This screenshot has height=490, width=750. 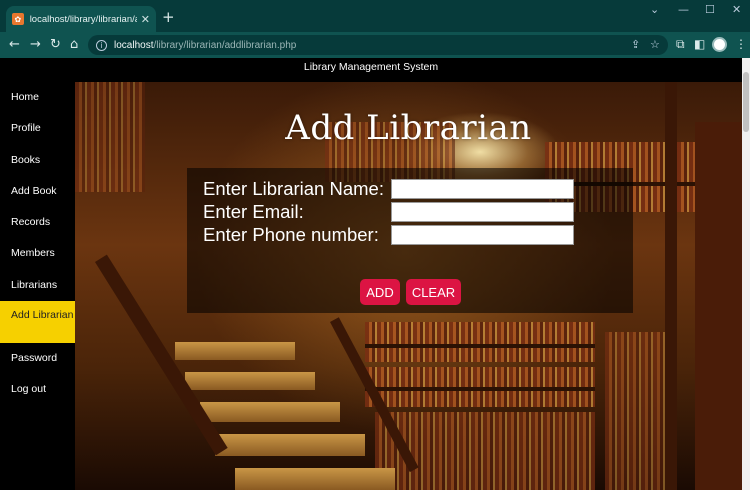 What do you see at coordinates (746, 102) in the screenshot?
I see `scrollbar-thumb` at bounding box center [746, 102].